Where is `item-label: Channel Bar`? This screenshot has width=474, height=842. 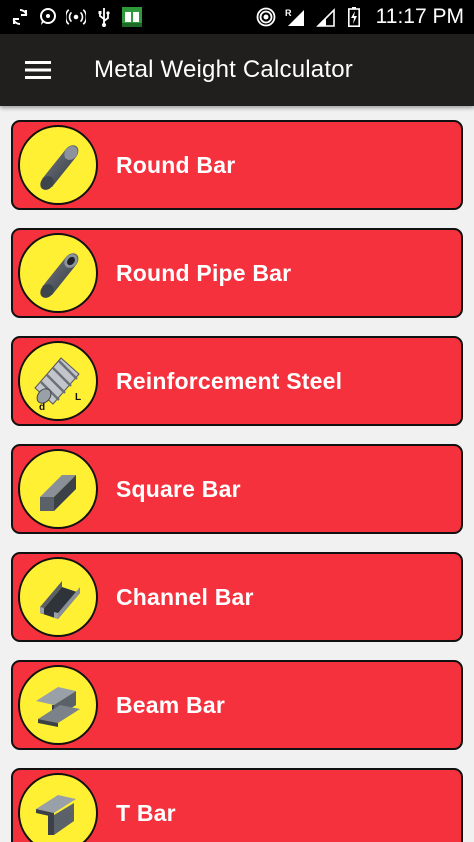
item-label: Channel Bar is located at coordinates (185, 596).